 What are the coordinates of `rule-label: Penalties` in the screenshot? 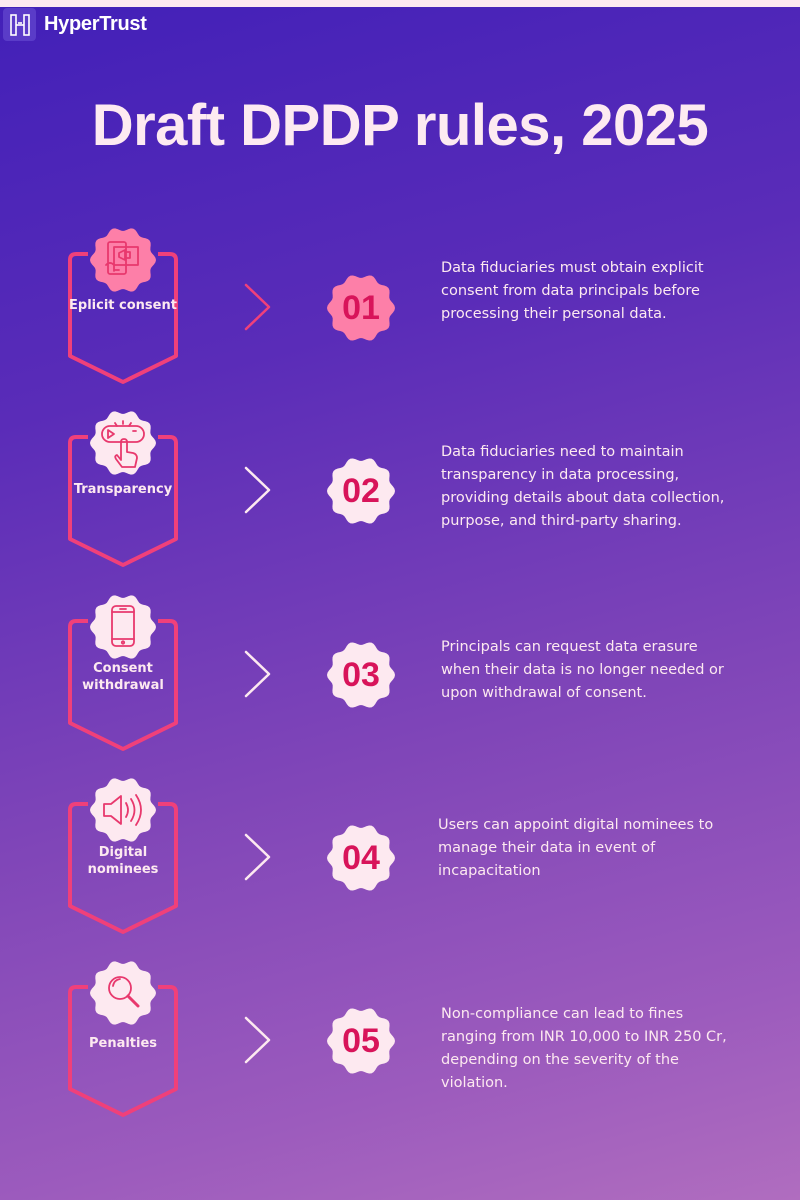 It's located at (123, 1043).